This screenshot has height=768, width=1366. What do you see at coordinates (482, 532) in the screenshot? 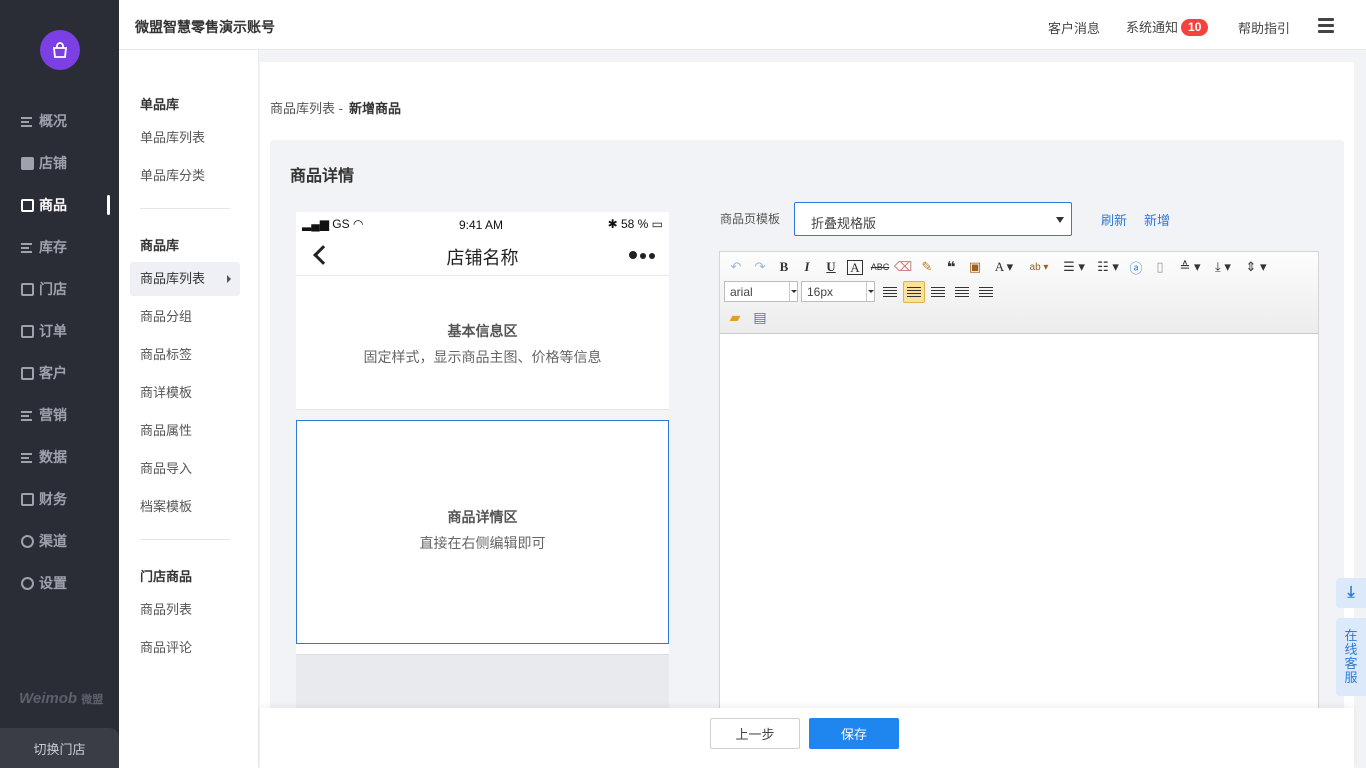
I see `goods-detail-area: 商品详情区 直接在右侧编辑即可` at bounding box center [482, 532].